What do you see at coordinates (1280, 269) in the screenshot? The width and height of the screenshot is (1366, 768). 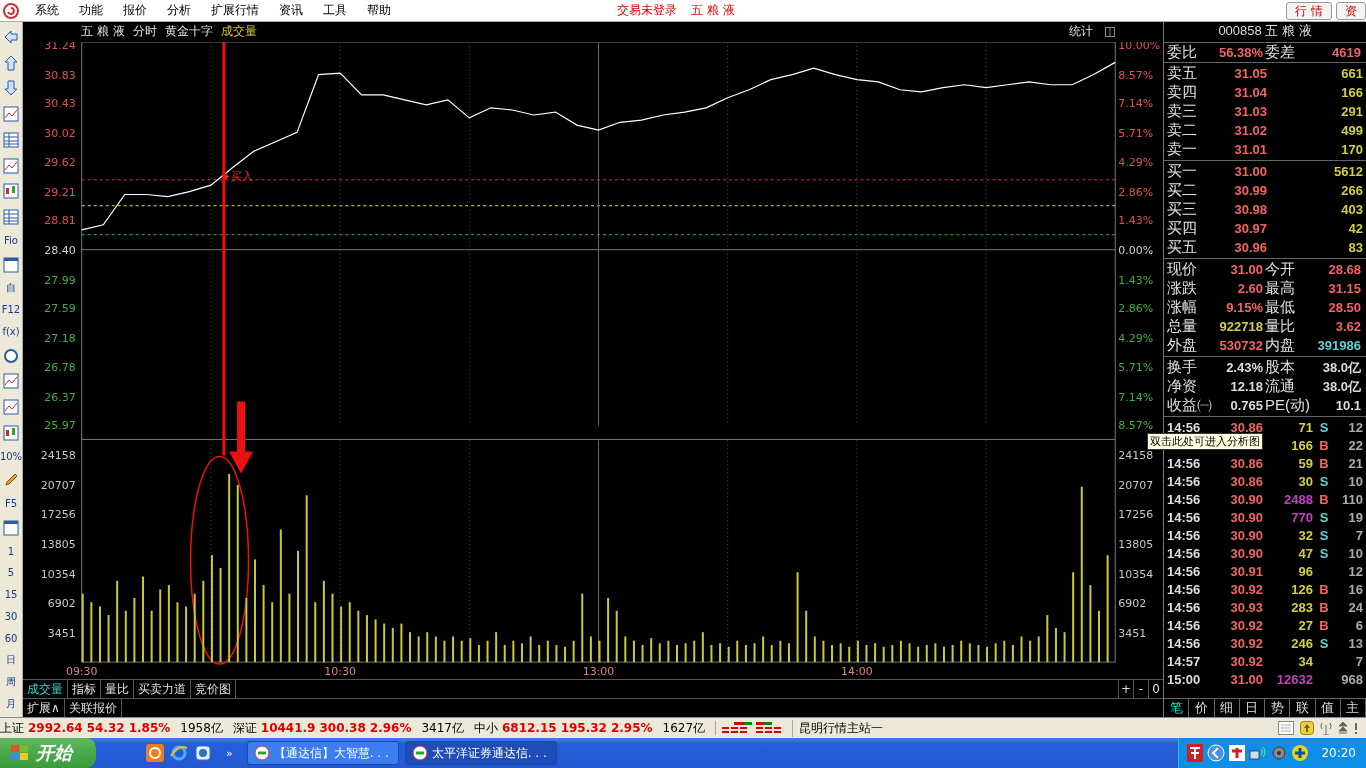 I see `field-label: 今开` at bounding box center [1280, 269].